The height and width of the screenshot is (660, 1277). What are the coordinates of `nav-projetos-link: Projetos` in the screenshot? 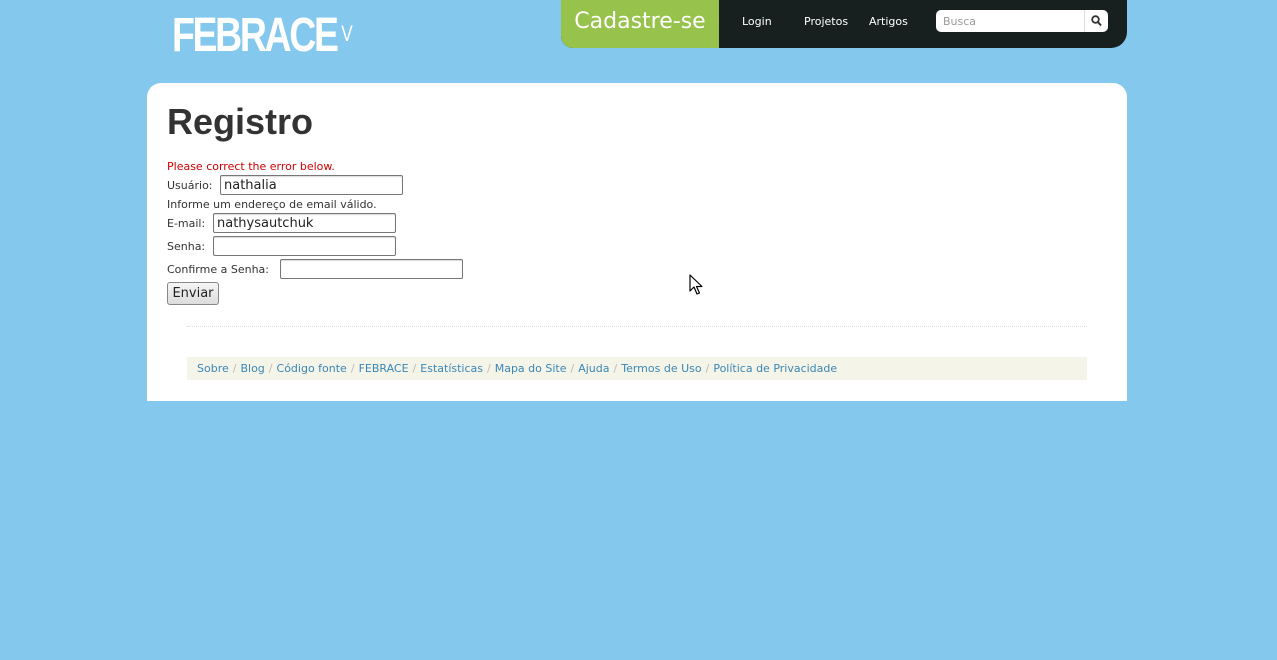 It's located at (826, 22).